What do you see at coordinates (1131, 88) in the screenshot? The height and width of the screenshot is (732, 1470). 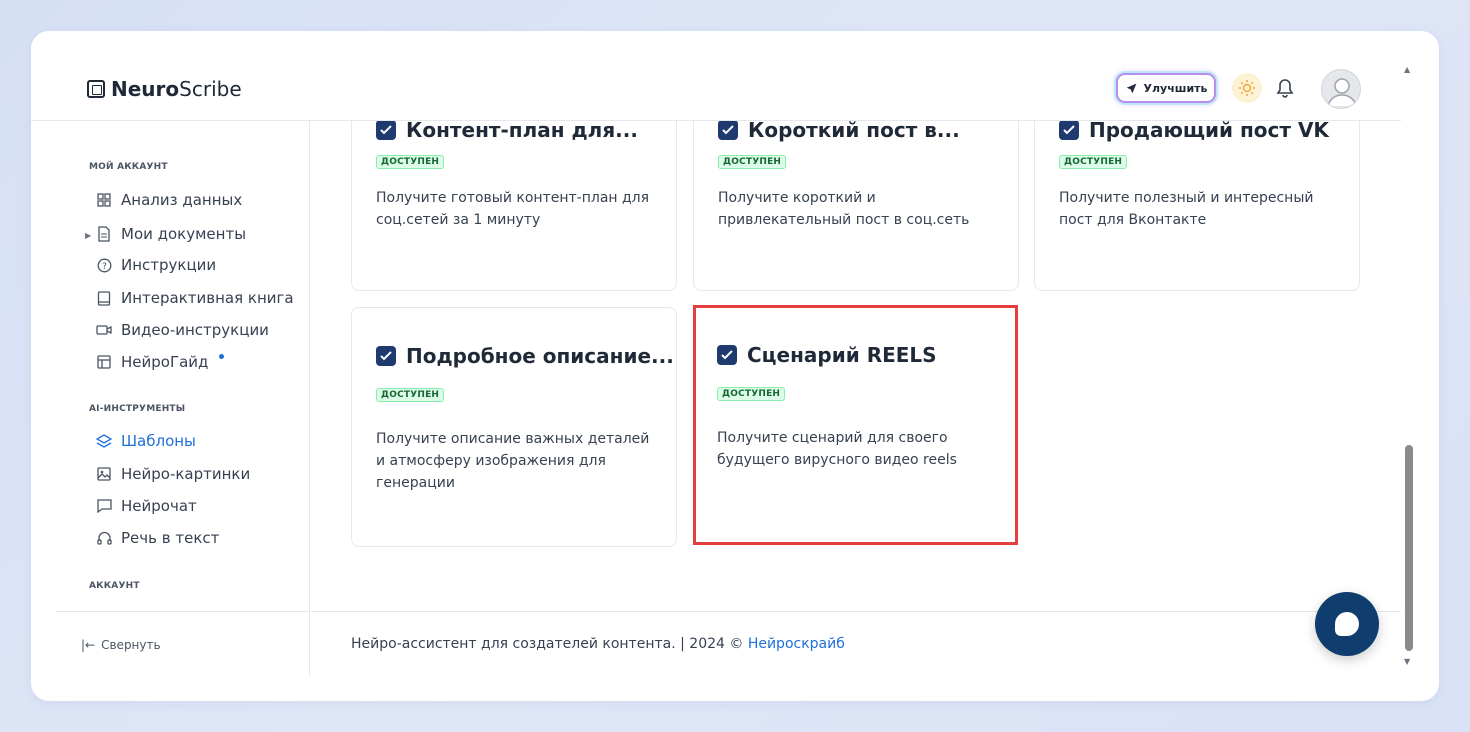 I see `rocket-icon` at bounding box center [1131, 88].